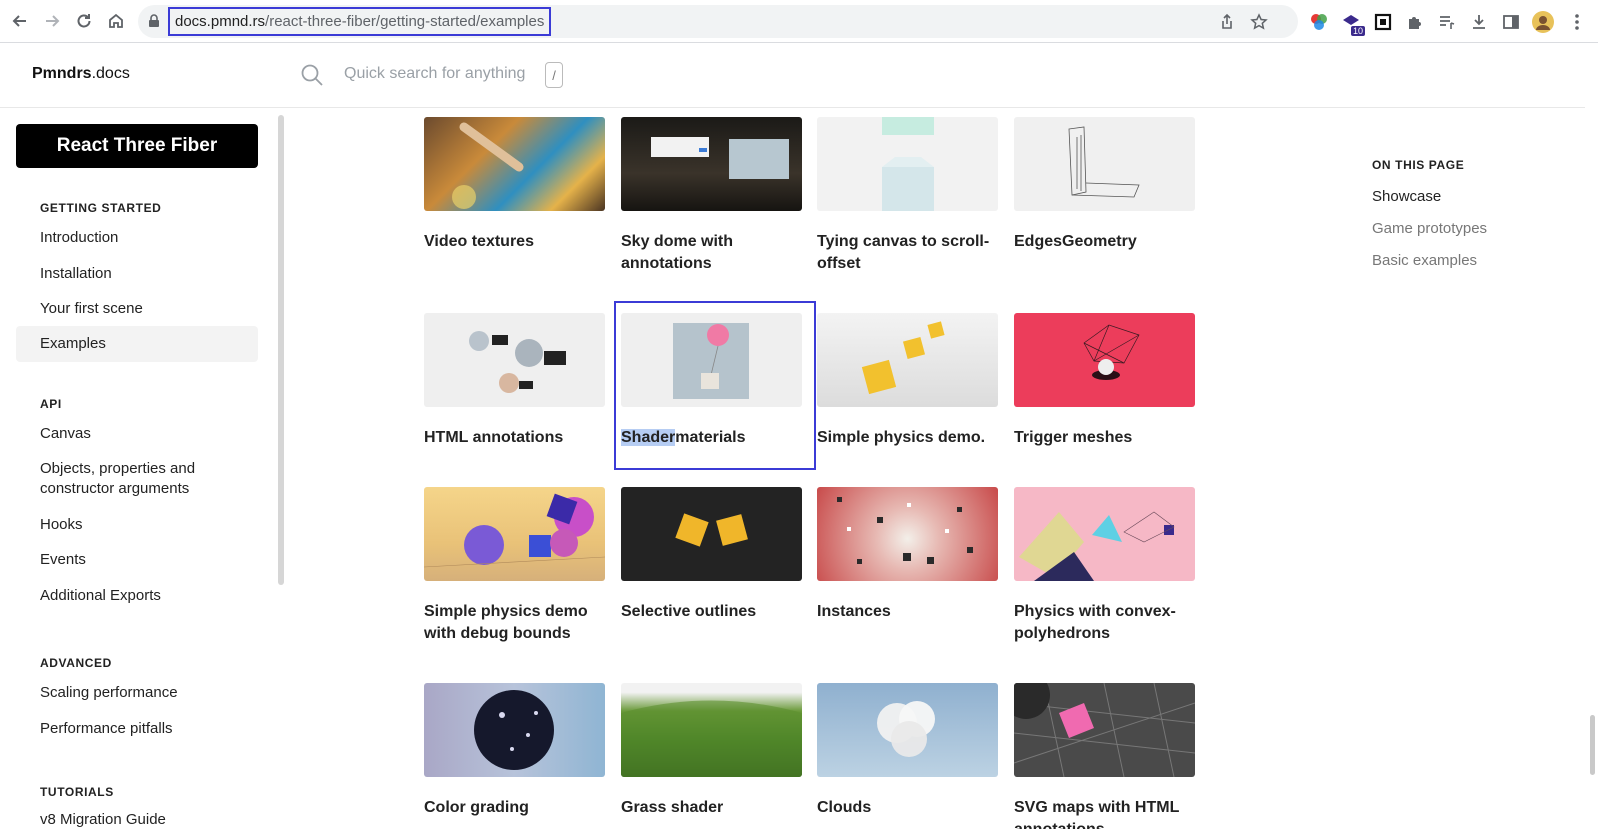 This screenshot has height=829, width=1598. Describe the element at coordinates (137, 274) in the screenshot. I see `sidebar-item-installation: Installation` at that location.